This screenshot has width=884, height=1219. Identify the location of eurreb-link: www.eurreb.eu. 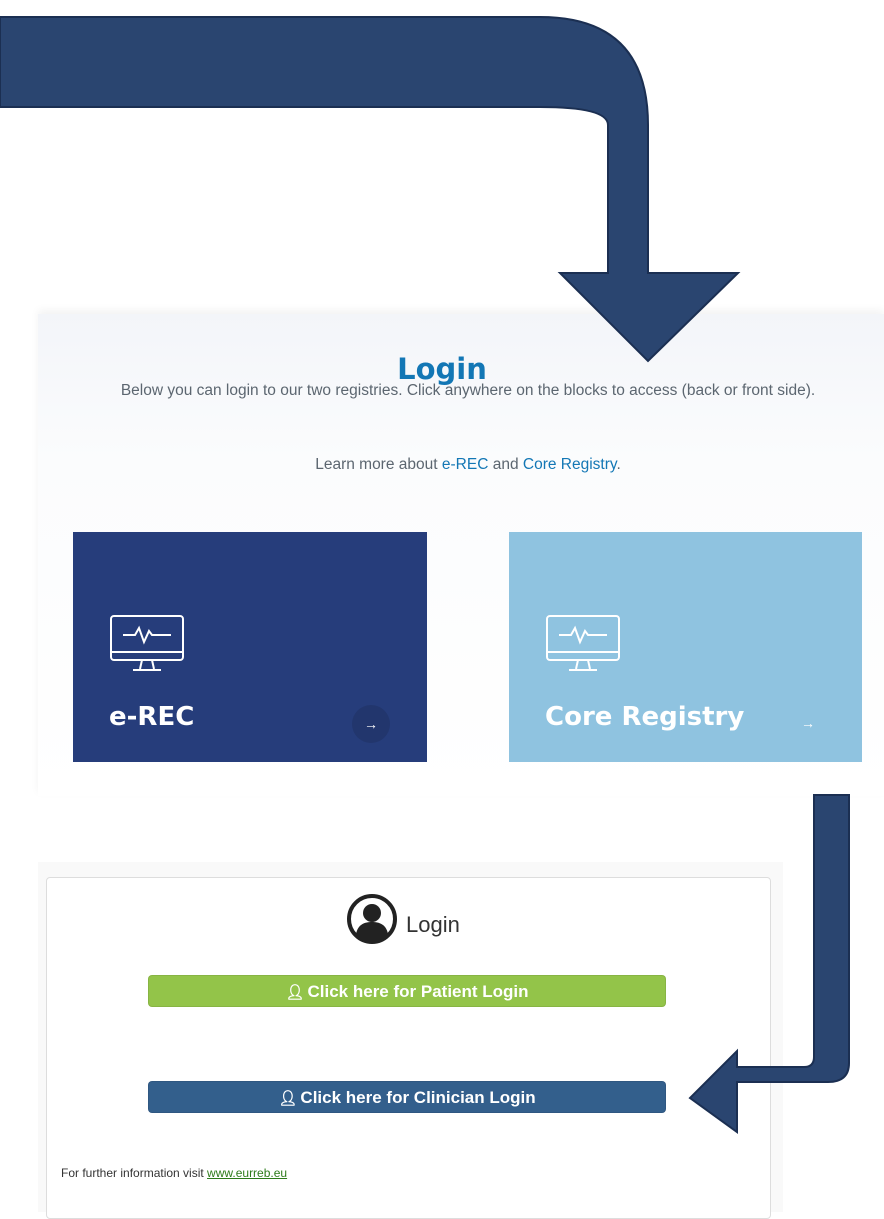
(247, 1173).